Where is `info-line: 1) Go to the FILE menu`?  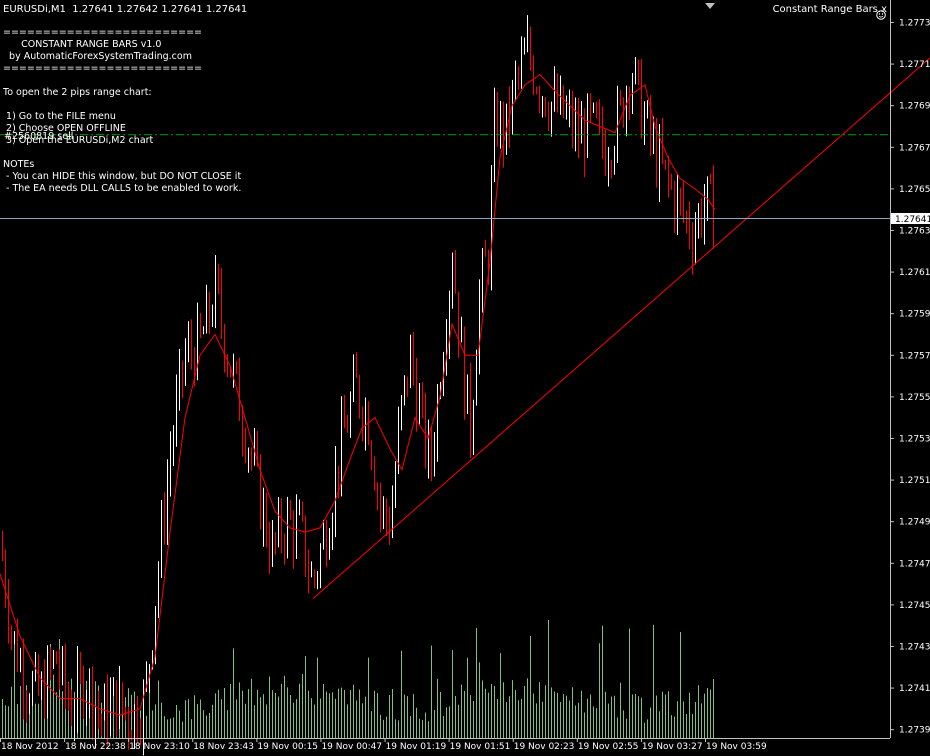
info-line: 1) Go to the FILE menu is located at coordinates (59, 116).